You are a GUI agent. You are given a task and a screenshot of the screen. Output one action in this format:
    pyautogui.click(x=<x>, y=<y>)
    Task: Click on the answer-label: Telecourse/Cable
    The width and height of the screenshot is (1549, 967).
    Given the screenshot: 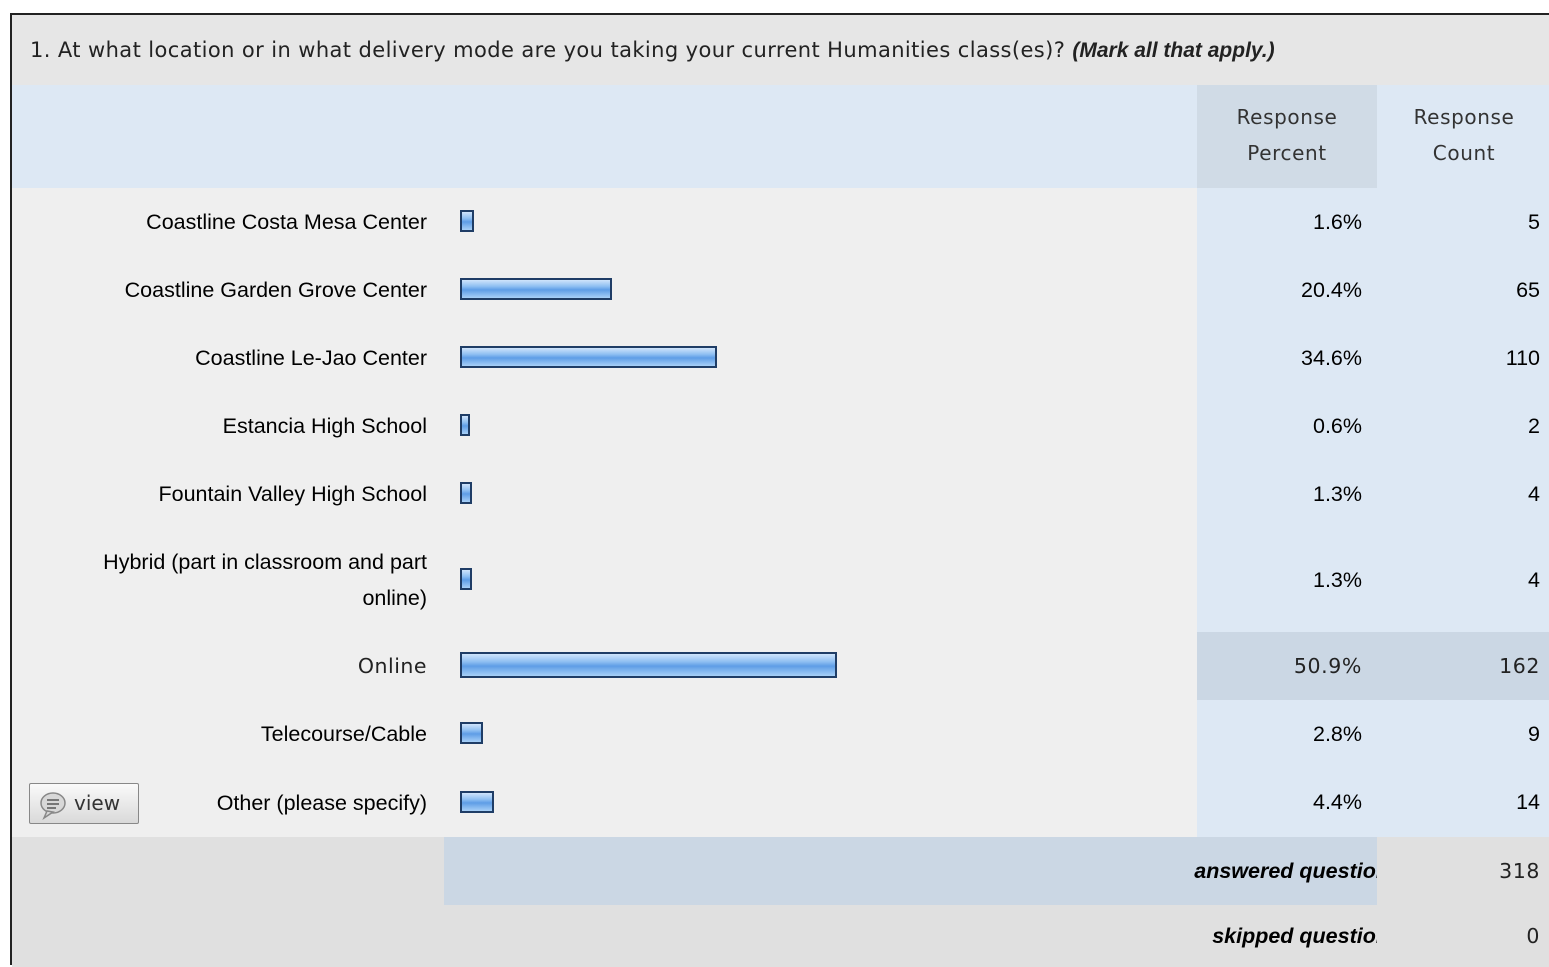 What is the action you would take?
    pyautogui.click(x=343, y=734)
    